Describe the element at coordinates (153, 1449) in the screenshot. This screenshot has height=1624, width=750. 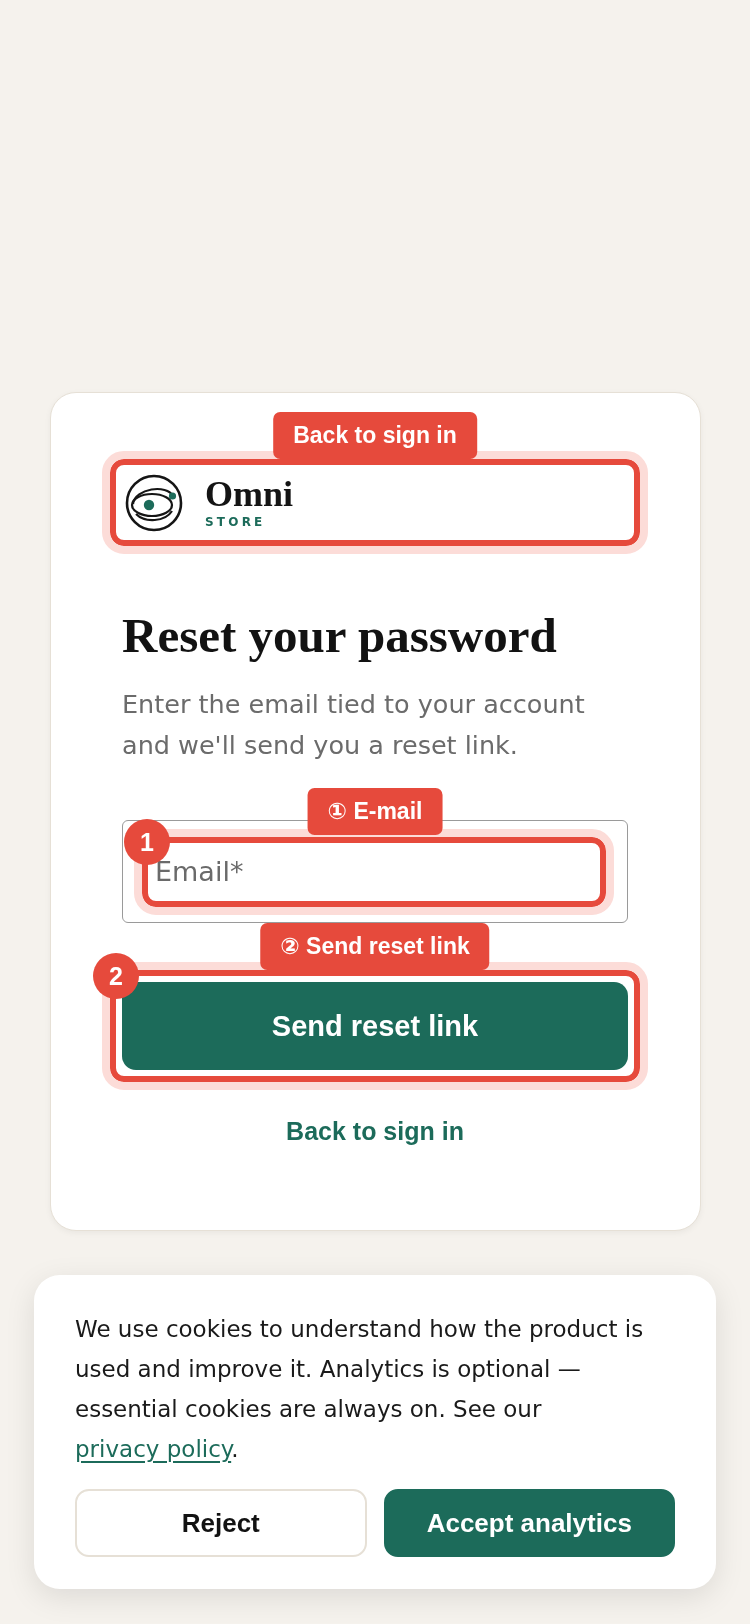
I see `privacy-policy-link: privacy policy` at that location.